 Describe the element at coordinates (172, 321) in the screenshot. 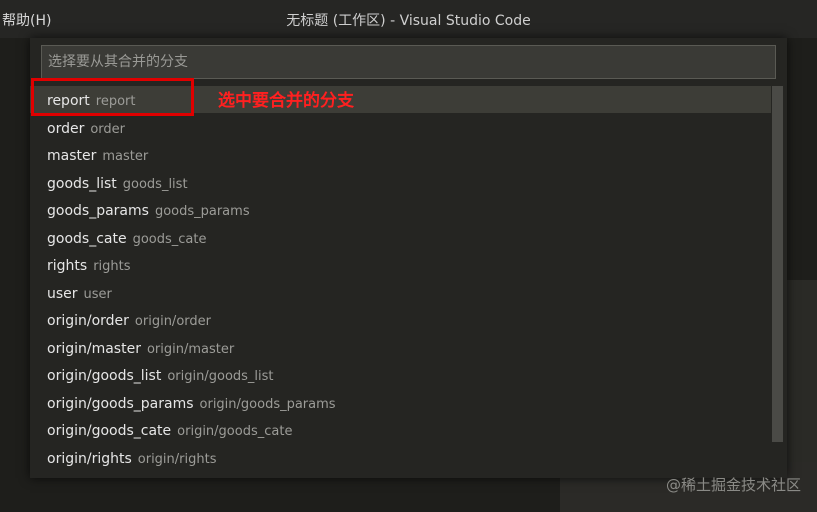

I see `branch-description: origin/order` at that location.